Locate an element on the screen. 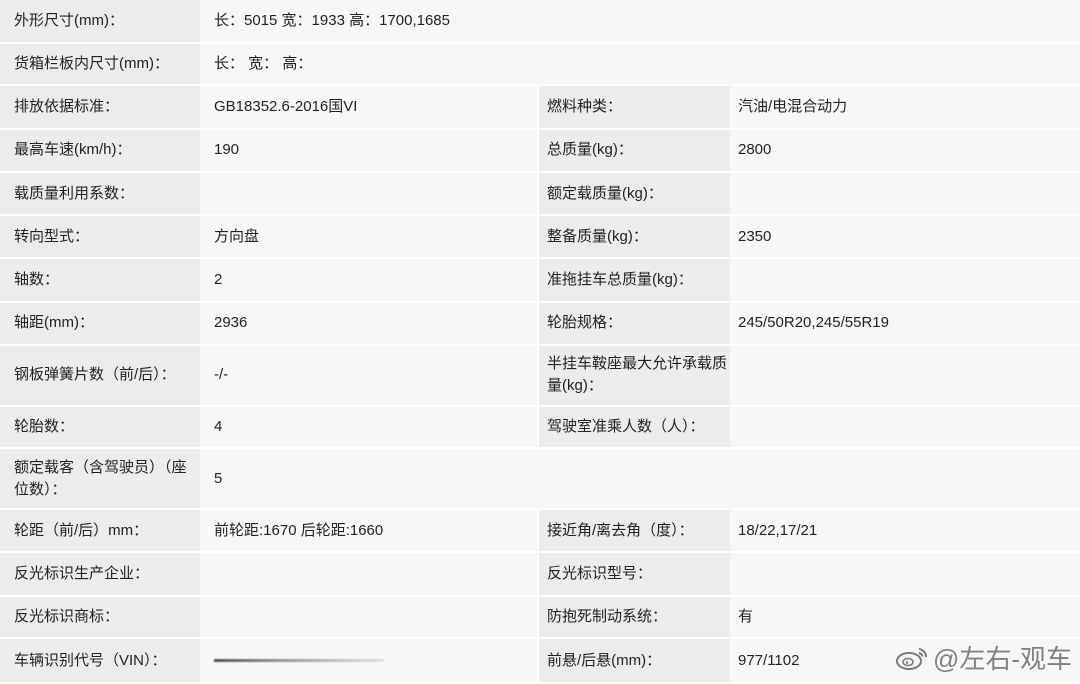 This screenshot has height=684, width=1080. table-row: 反光标识商标： 防抱死制动系统： 有 is located at coordinates (540, 617).